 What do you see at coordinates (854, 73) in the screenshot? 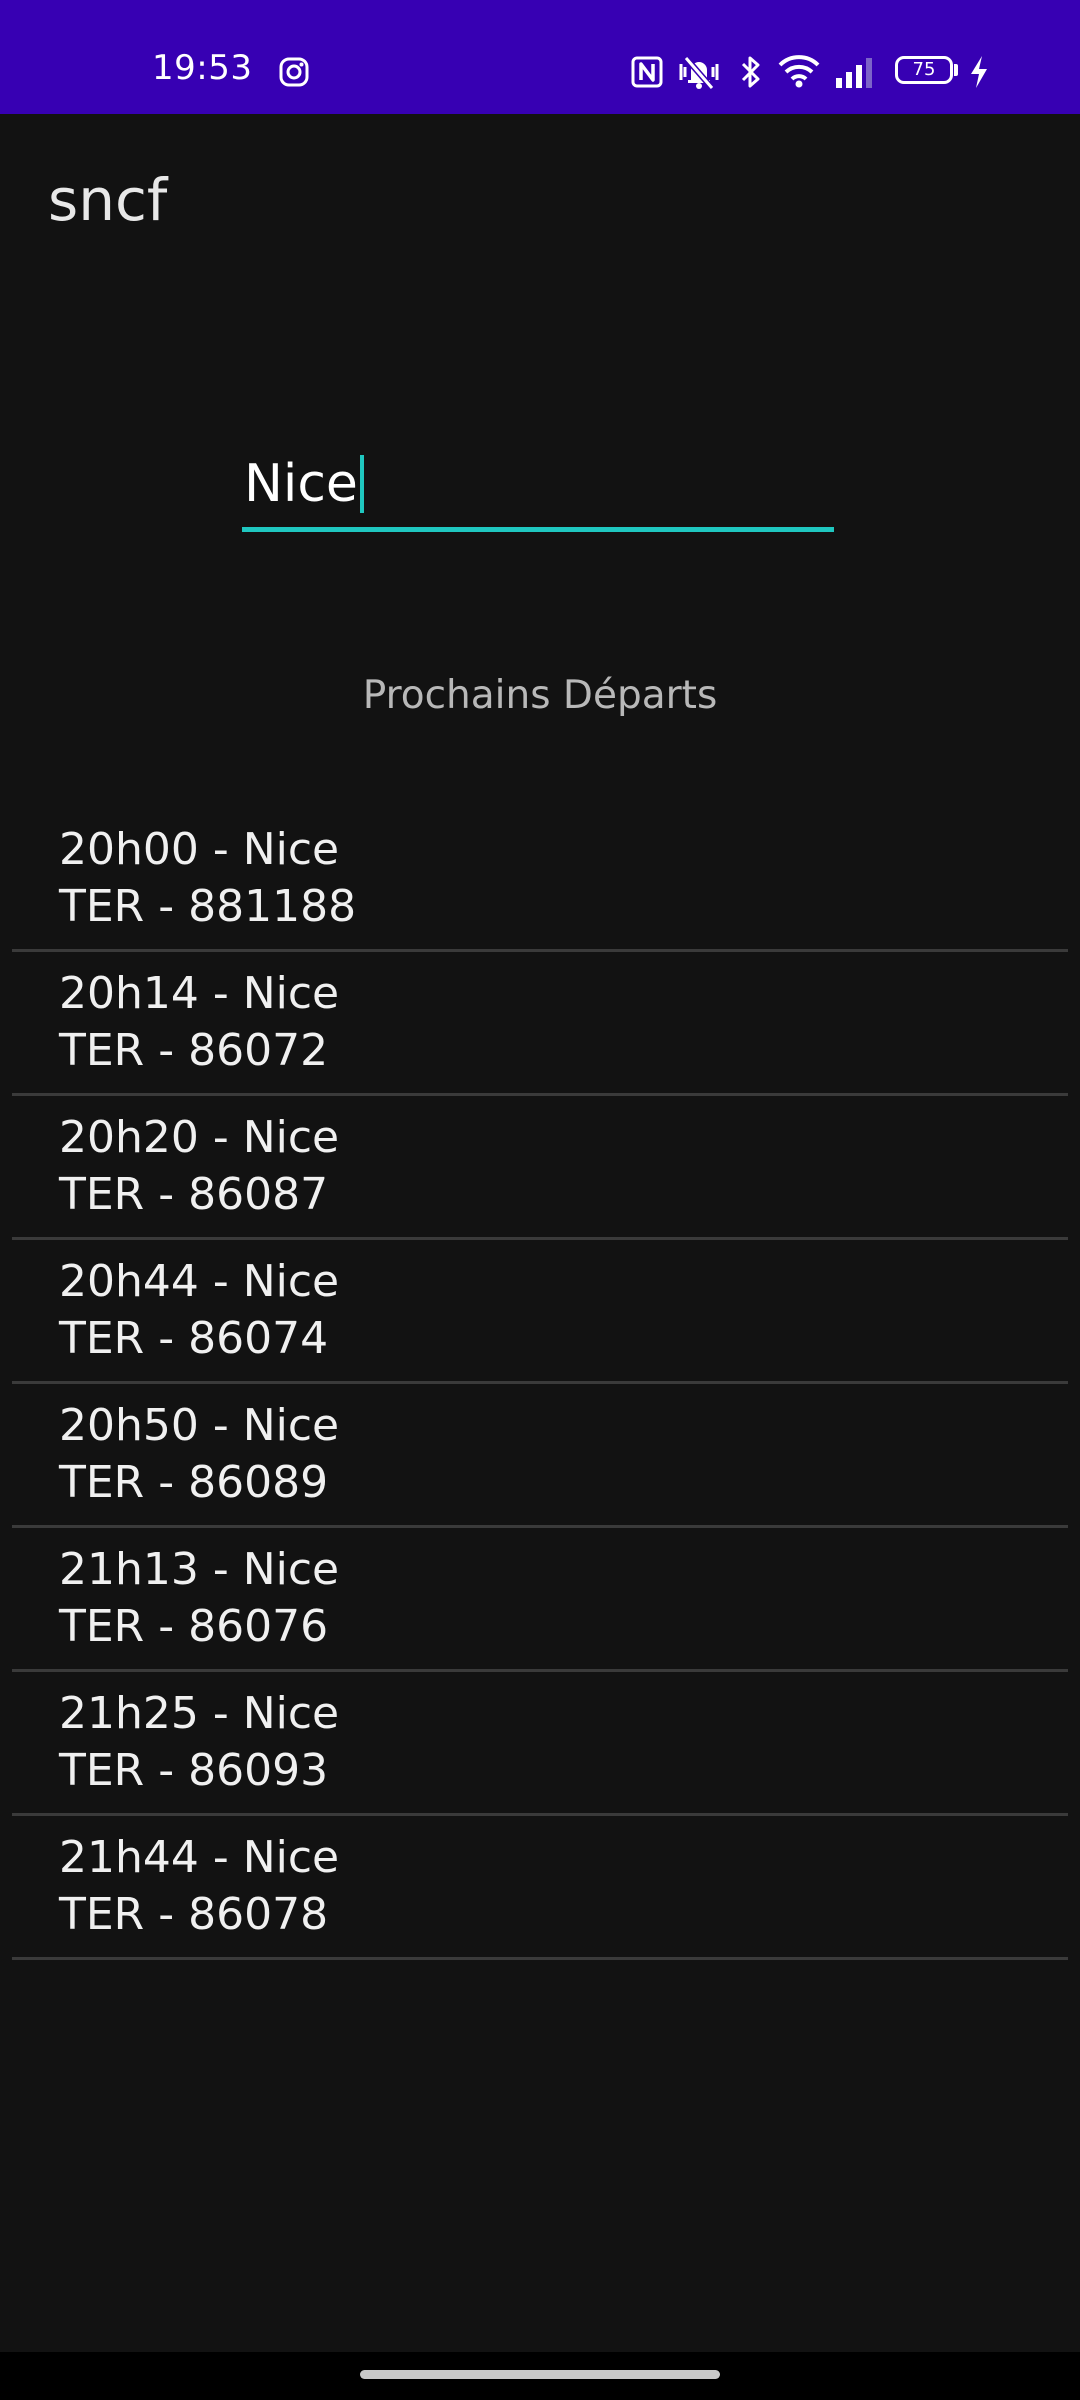
I see `cellular-signal-icon` at bounding box center [854, 73].